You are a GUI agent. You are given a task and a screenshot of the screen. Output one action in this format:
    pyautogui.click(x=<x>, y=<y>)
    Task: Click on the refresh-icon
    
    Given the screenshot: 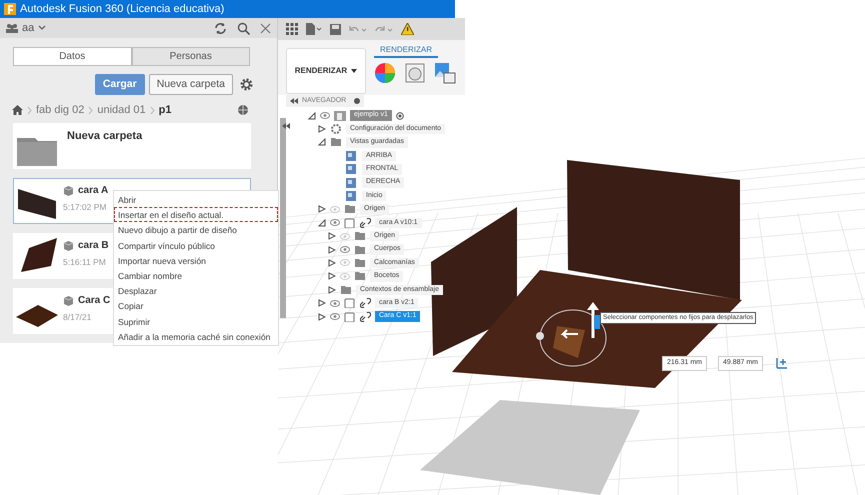 What is the action you would take?
    pyautogui.click(x=220, y=28)
    